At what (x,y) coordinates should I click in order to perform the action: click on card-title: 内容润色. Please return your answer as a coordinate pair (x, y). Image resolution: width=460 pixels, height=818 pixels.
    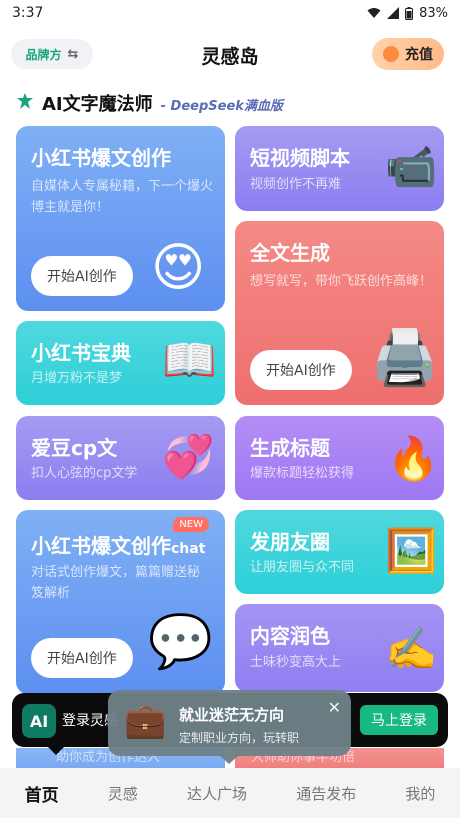
    Looking at the image, I should click on (290, 636).